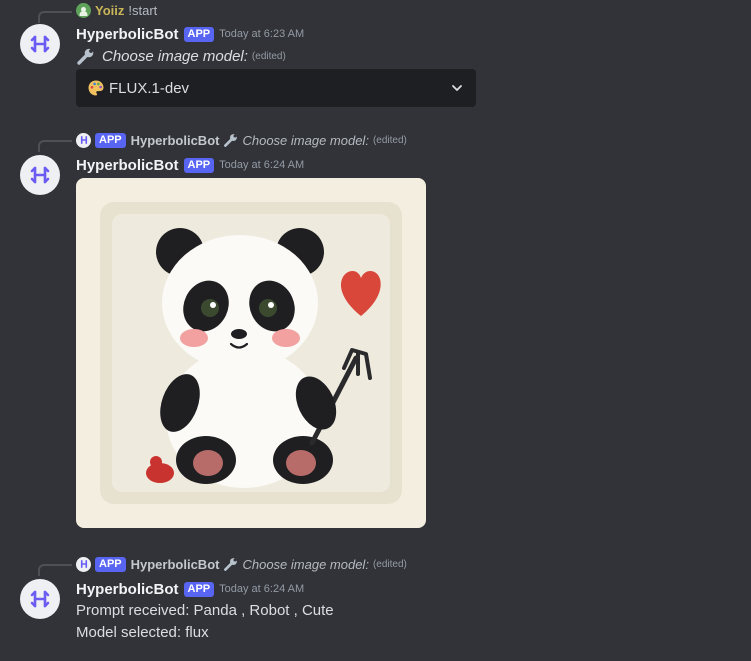 Image resolution: width=751 pixels, height=661 pixels. What do you see at coordinates (261, 34) in the screenshot?
I see `timestamp: Today at 6:23 AM` at bounding box center [261, 34].